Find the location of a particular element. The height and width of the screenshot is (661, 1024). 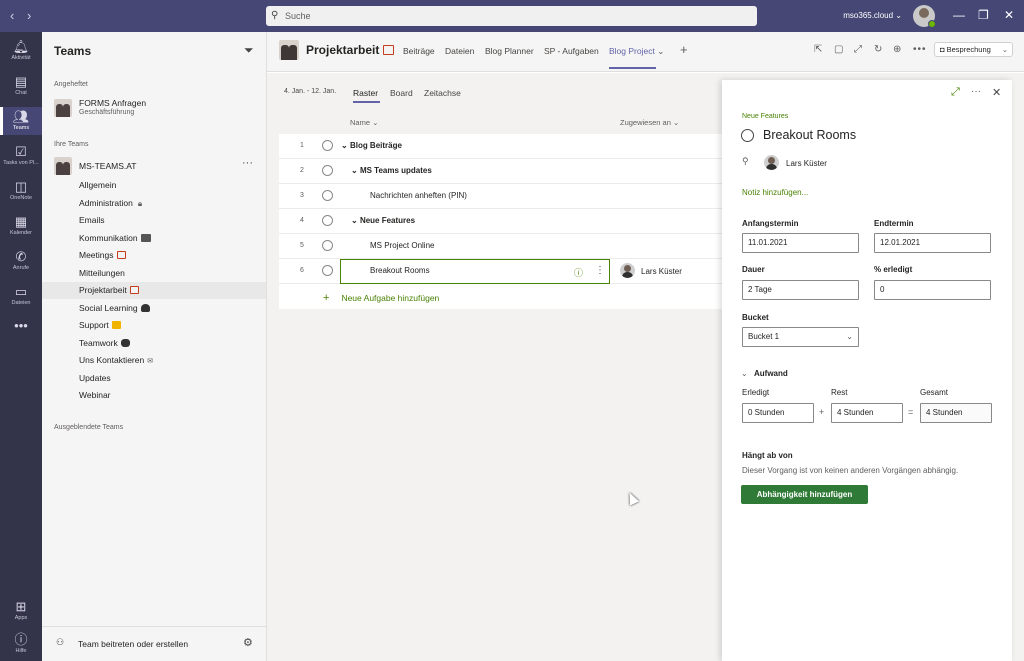

add-task-button: + Neue Aufgabe hinzufügen is located at coordinates (381, 298).